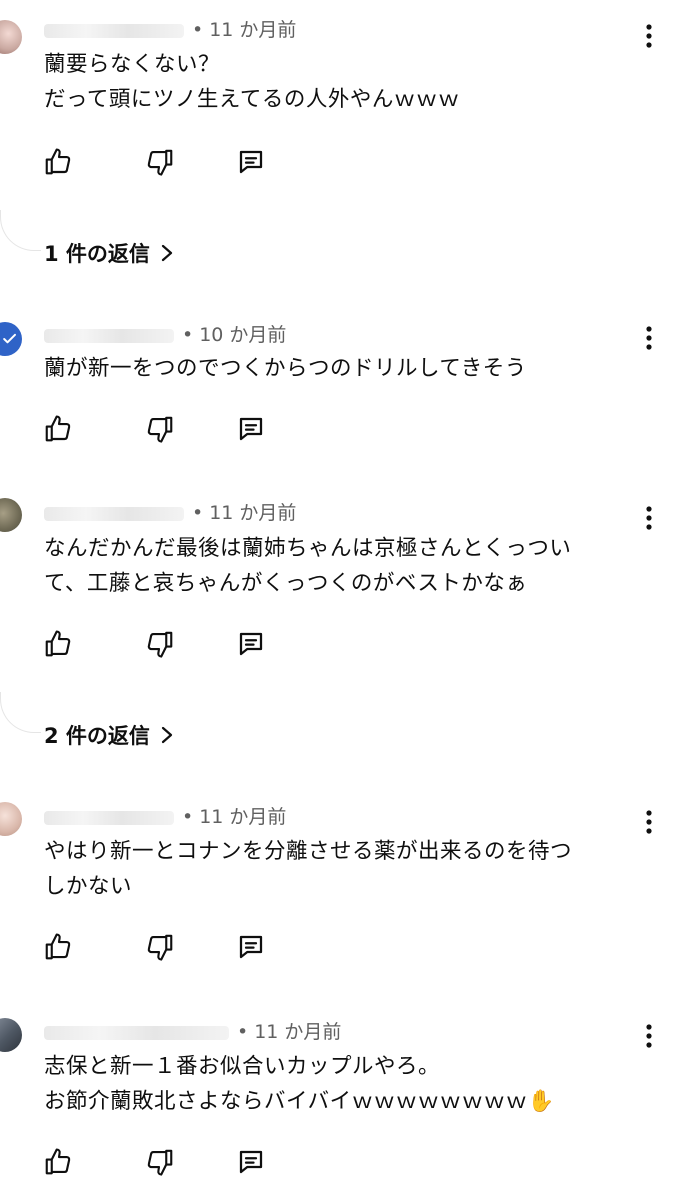 This screenshot has height=1200, width=693. Describe the element at coordinates (97, 254) in the screenshot. I see `replies-count: 1 件の返信` at that location.